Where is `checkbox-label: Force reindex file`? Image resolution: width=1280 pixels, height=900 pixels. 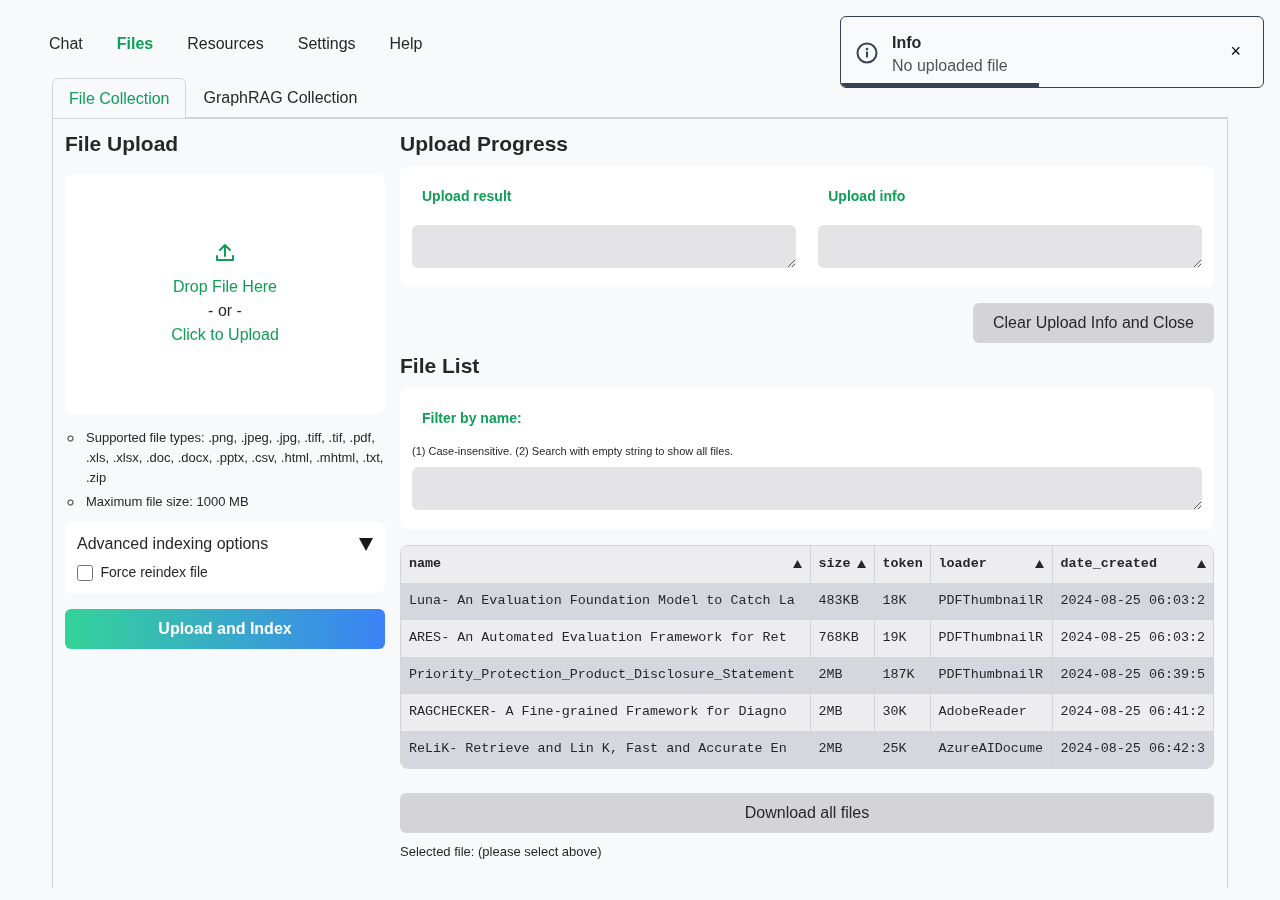
checkbox-label: Force reindex file is located at coordinates (154, 573).